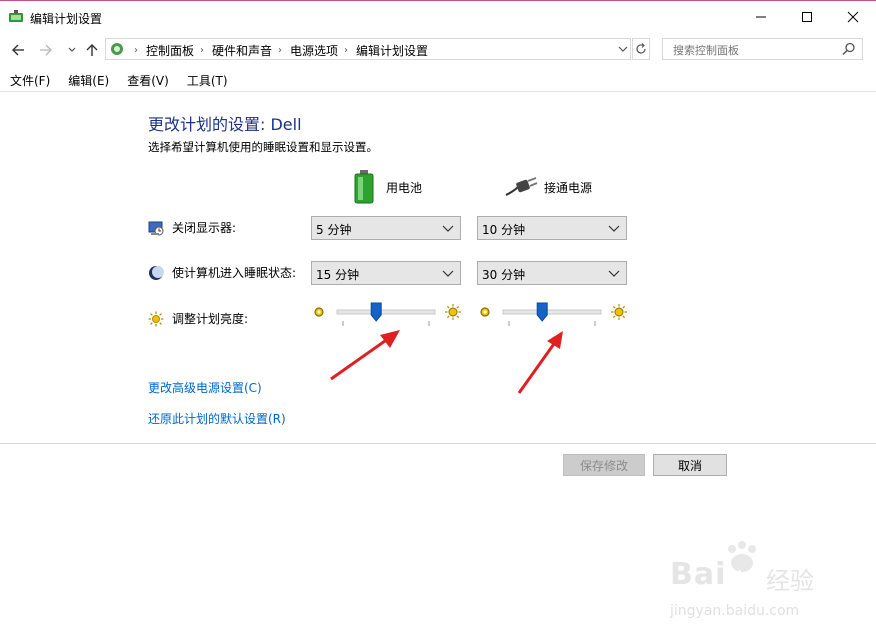  I want to click on refresh-icon, so click(641, 48).